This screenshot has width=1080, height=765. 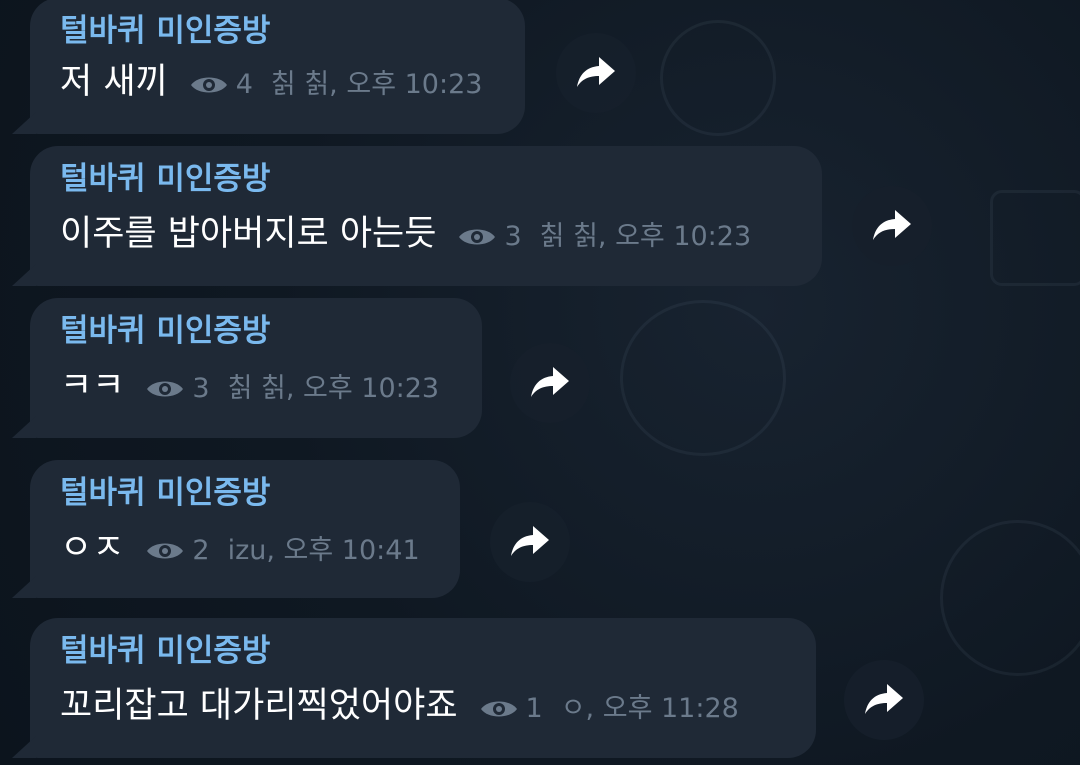 What do you see at coordinates (649, 708) in the screenshot?
I see `author-time: ㅇ, 오후 11:28` at bounding box center [649, 708].